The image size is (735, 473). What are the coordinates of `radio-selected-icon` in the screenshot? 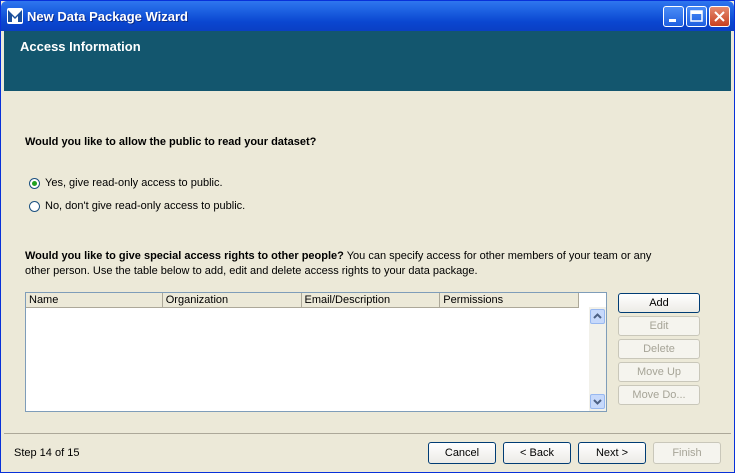 It's located at (34, 183).